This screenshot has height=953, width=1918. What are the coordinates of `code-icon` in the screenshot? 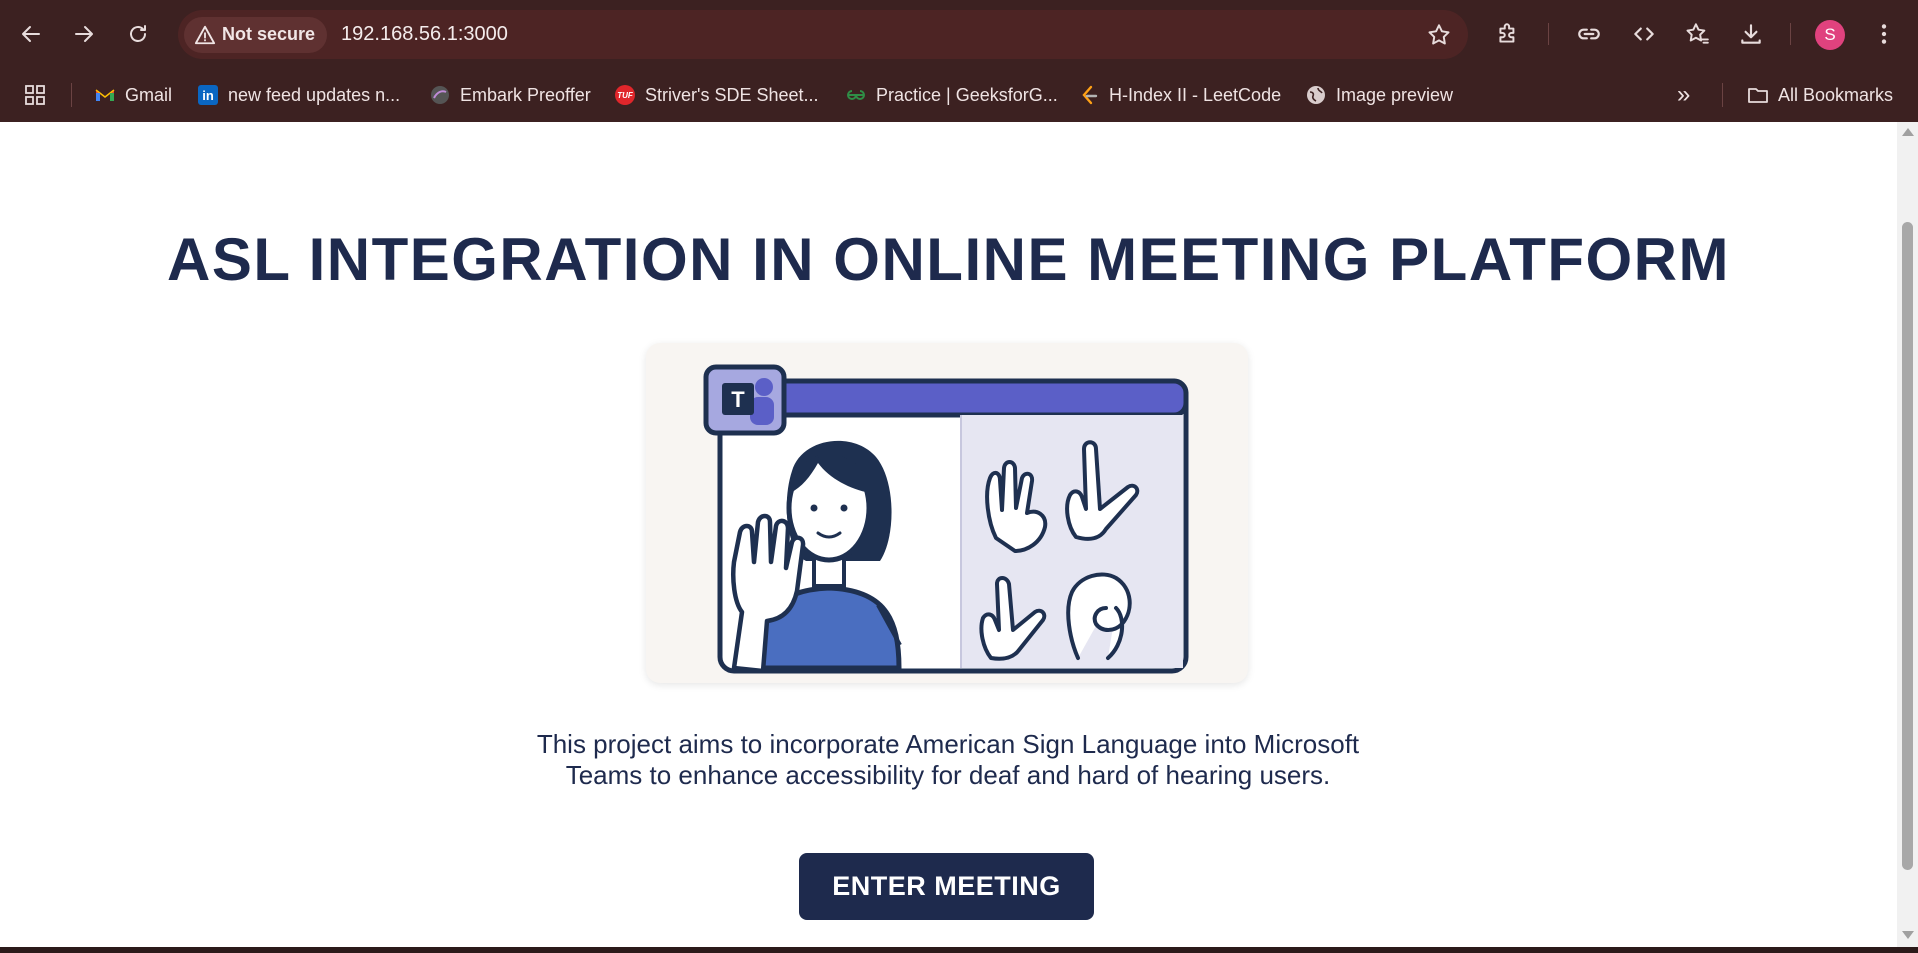 It's located at (1644, 34).